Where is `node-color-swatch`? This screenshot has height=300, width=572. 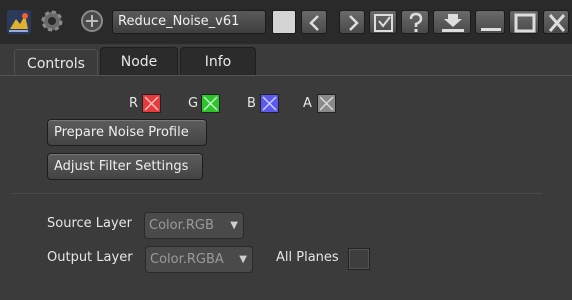
node-color-swatch is located at coordinates (284, 22).